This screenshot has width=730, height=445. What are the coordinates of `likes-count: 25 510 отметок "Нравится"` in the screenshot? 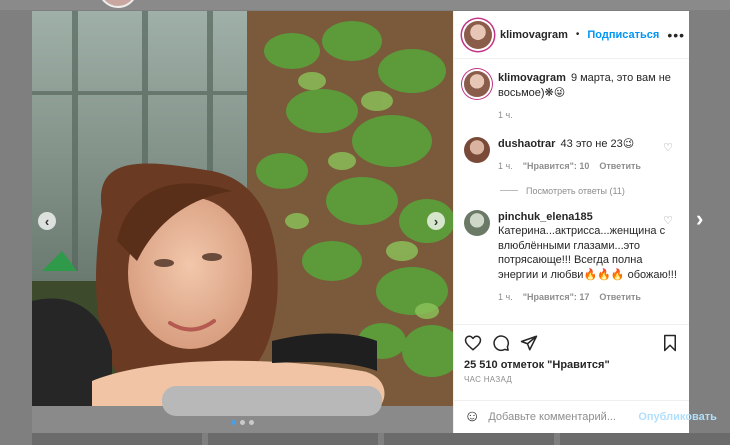 It's located at (571, 365).